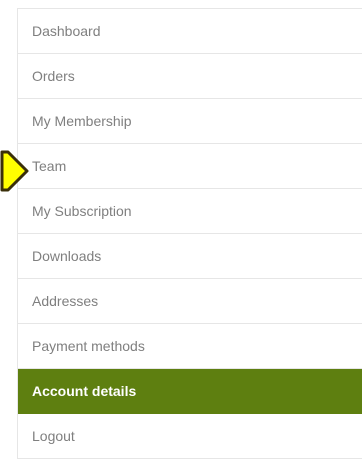 This screenshot has height=467, width=362. Describe the element at coordinates (82, 121) in the screenshot. I see `nav-item-label: My Membership` at that location.